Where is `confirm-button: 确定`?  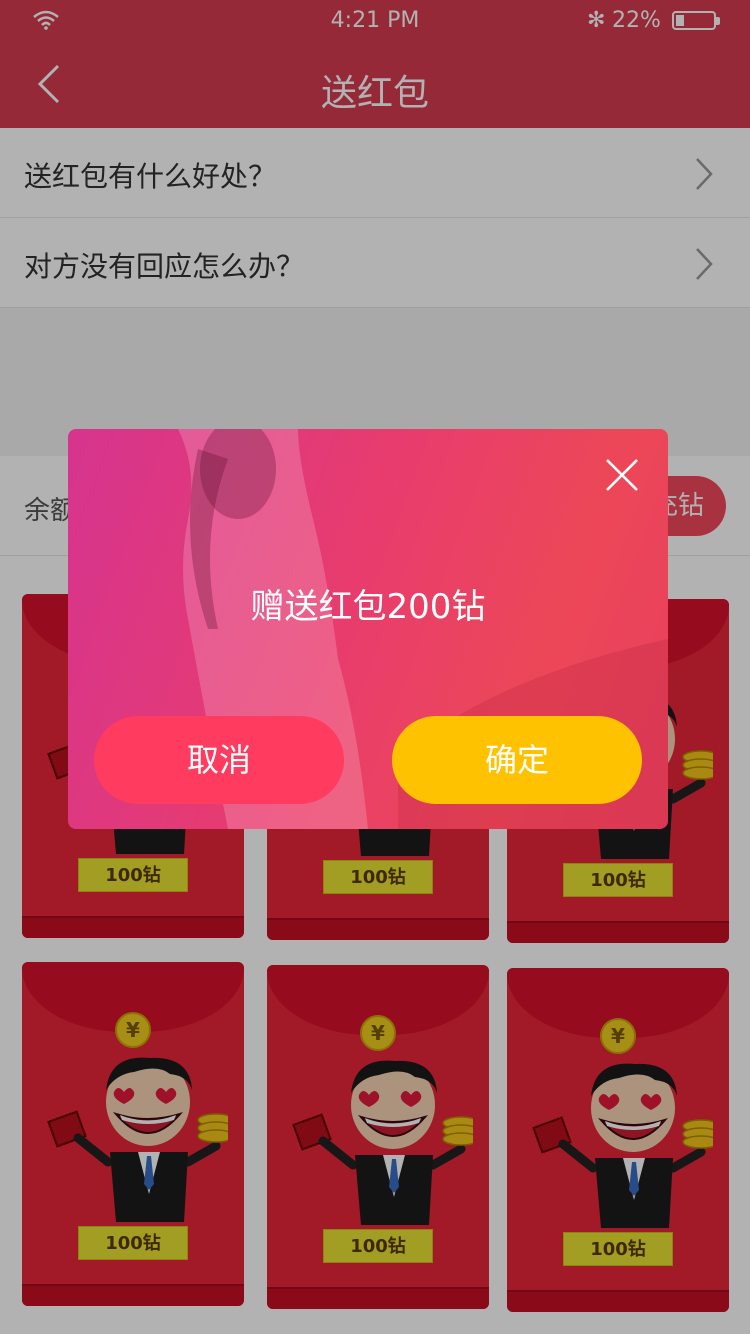 confirm-button: 确定 is located at coordinates (517, 760).